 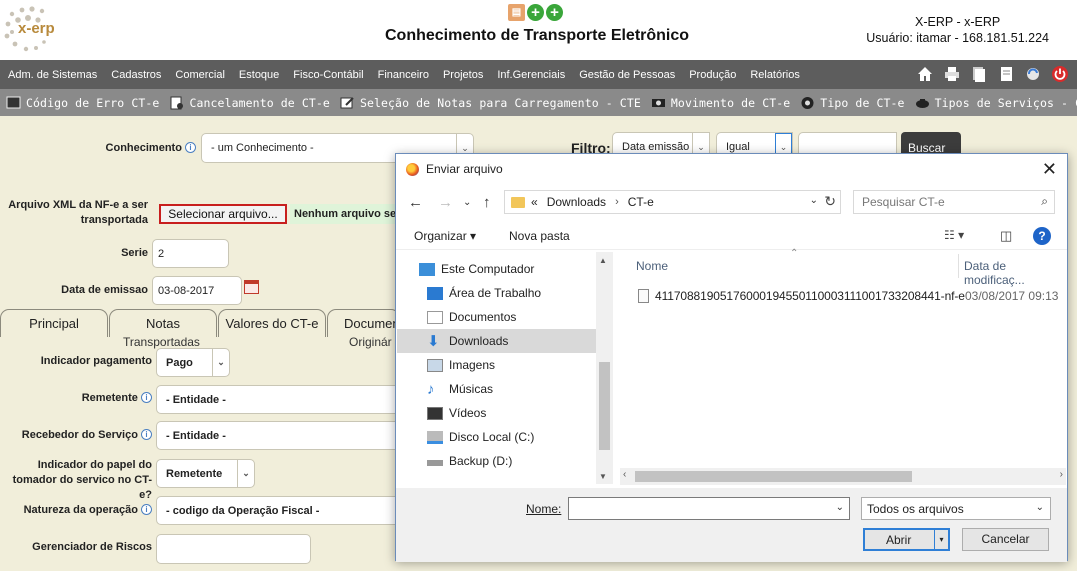 I want to click on filename-input: ⌄, so click(x=709, y=508).